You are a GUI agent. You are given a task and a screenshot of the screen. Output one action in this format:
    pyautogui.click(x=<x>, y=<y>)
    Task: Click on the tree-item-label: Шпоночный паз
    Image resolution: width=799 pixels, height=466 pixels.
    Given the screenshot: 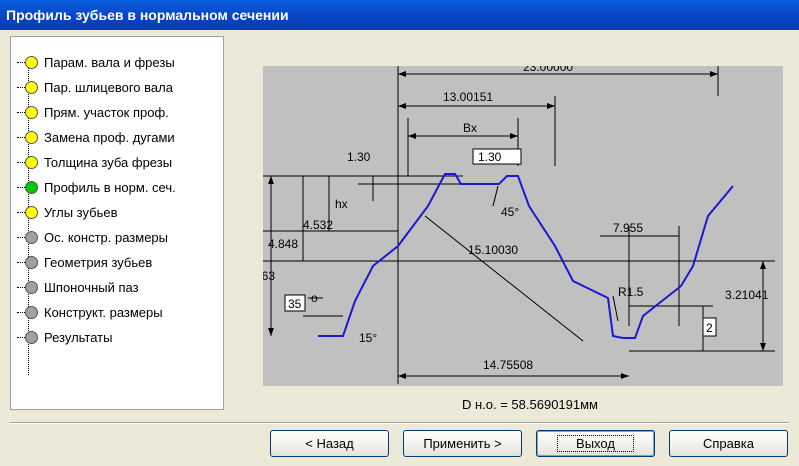 What is the action you would take?
    pyautogui.click(x=91, y=287)
    